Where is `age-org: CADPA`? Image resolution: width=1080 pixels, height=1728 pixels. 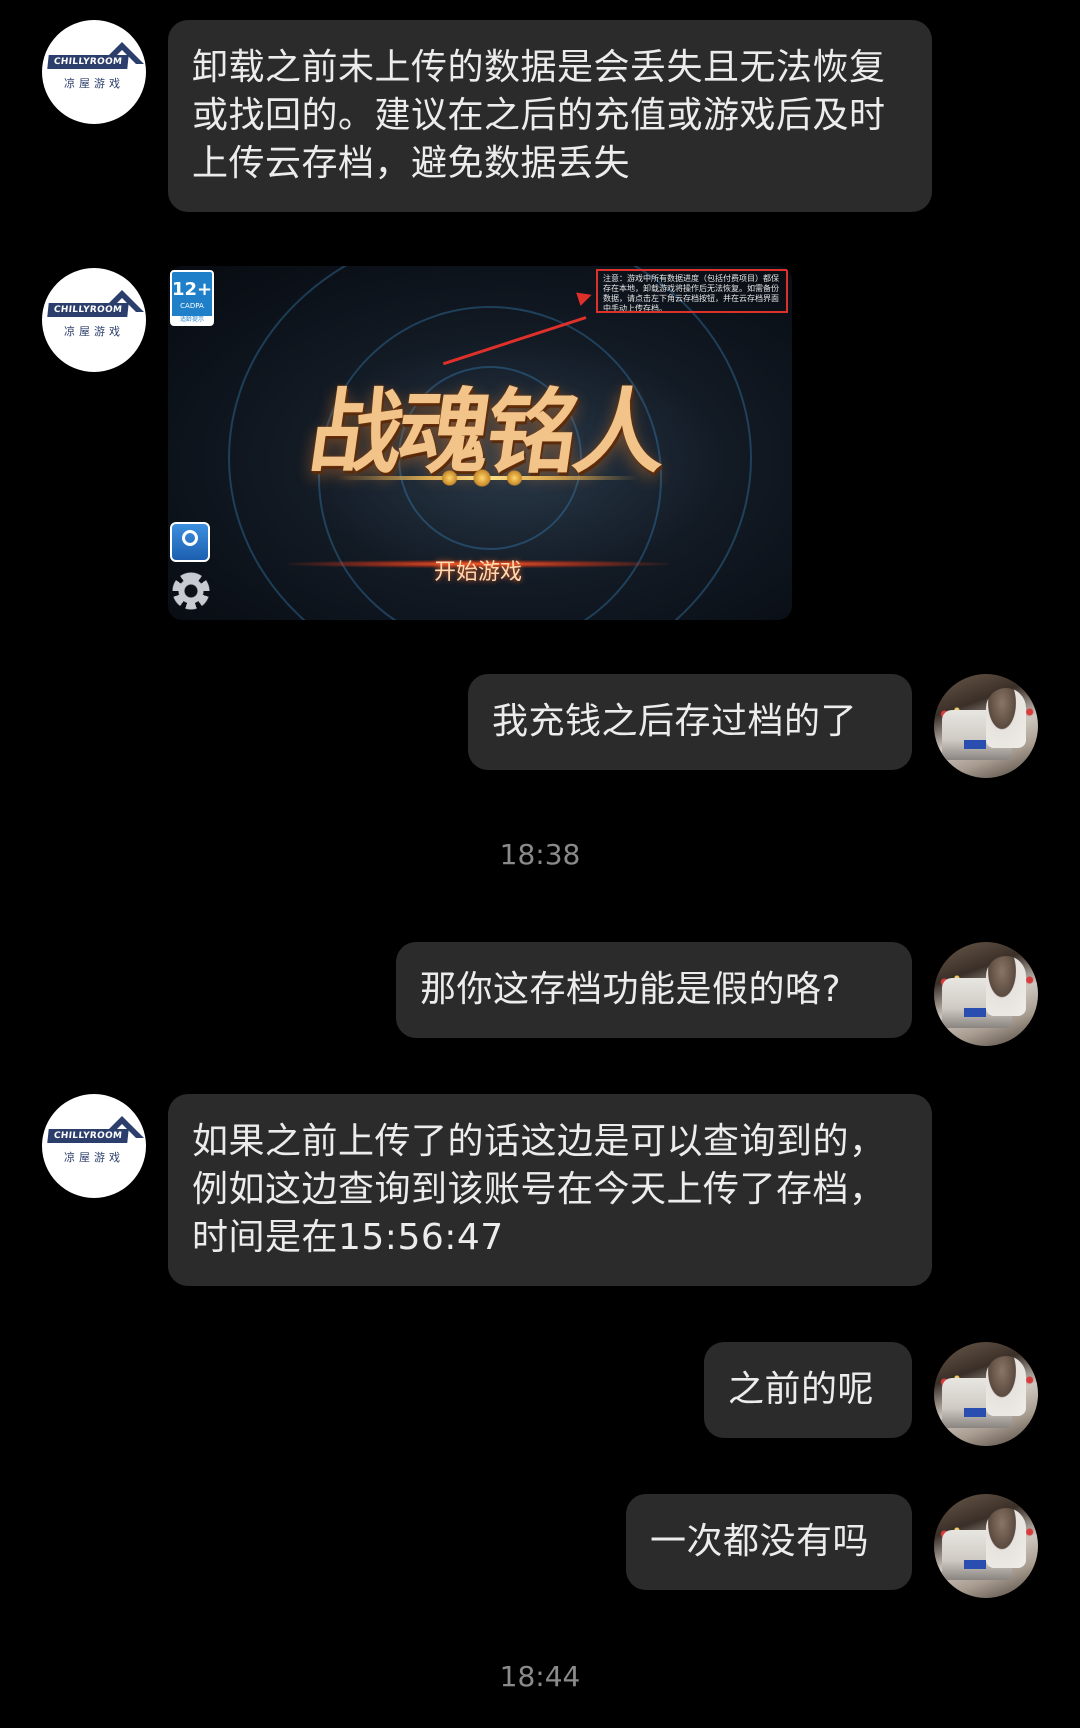 age-org: CADPA is located at coordinates (192, 306).